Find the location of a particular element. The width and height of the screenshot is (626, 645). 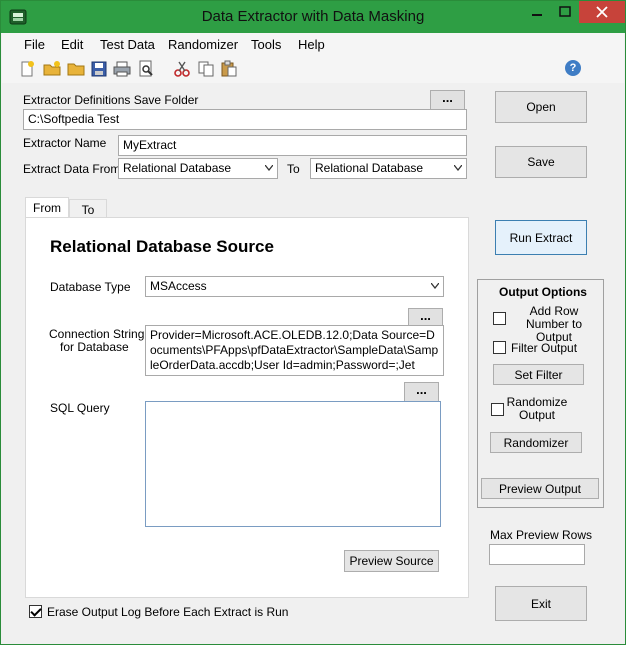

extractor-name-label: Extractor Name is located at coordinates (65, 143).